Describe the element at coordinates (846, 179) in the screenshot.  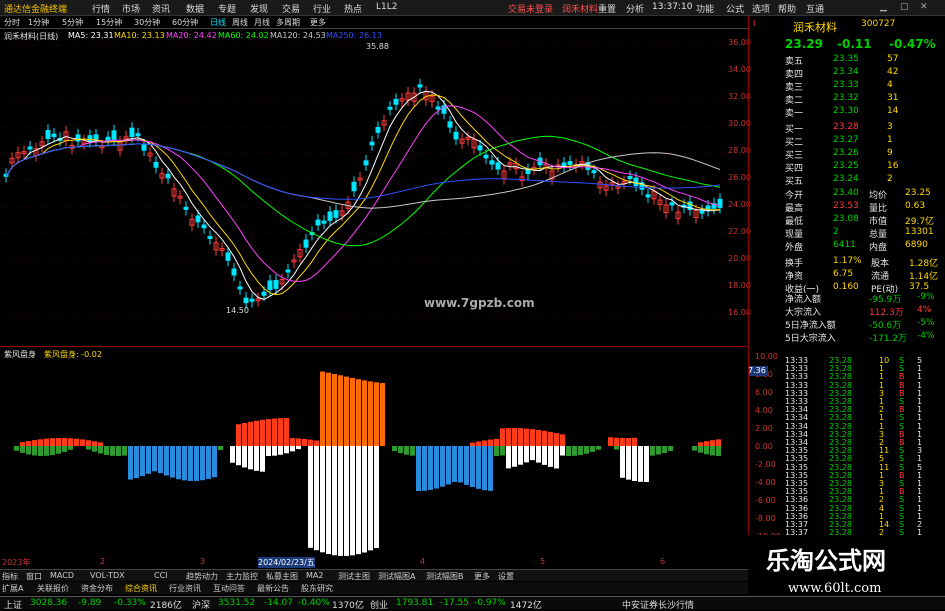
I see `bid-price: 23.24` at that location.